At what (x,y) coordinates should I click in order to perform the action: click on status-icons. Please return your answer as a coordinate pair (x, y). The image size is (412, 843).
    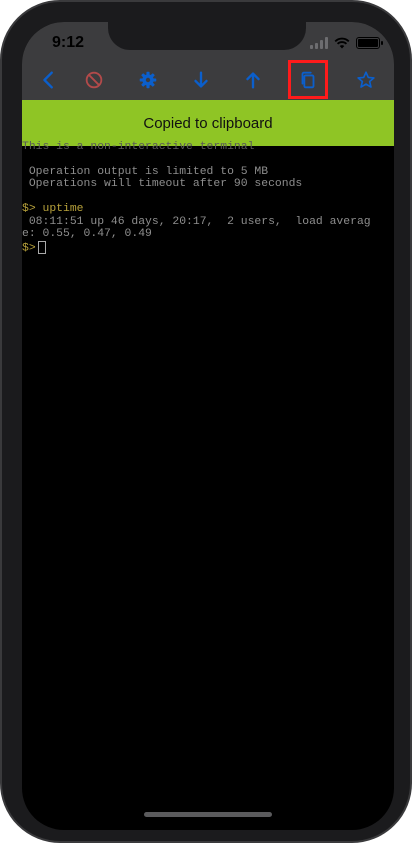
    Looking at the image, I should click on (346, 43).